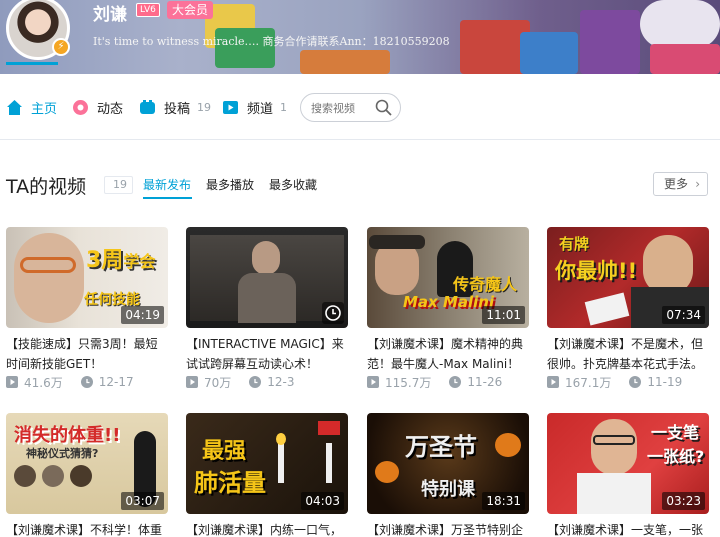 Image resolution: width=720 pixels, height=537 pixels. What do you see at coordinates (343, 108) in the screenshot?
I see `search-input` at bounding box center [343, 108].